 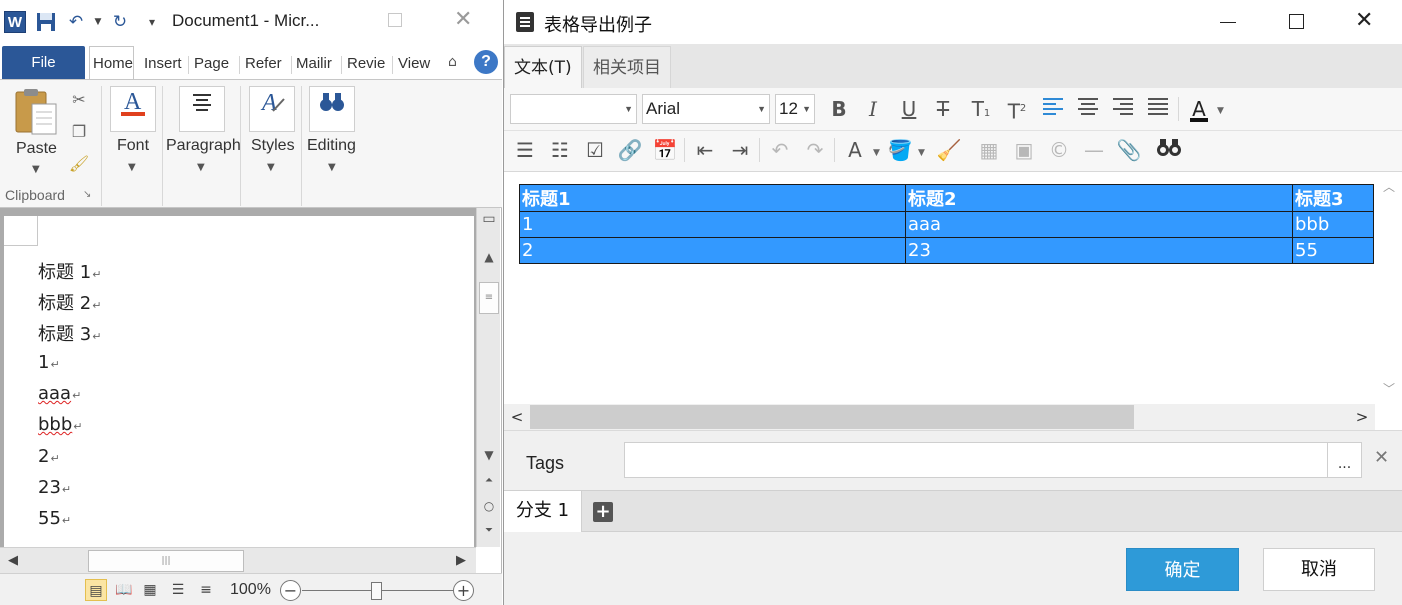 What do you see at coordinates (452, 62) in the screenshot?
I see `minimize-ribbon-icon: ⌂` at bounding box center [452, 62].